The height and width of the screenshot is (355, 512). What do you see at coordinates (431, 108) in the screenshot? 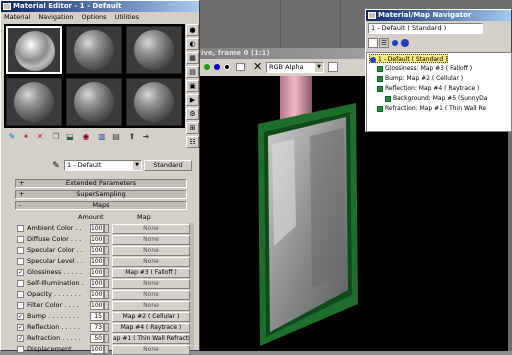
I see `tree-item-refraction: Refraction: Map #1 ( Thin Wall Re` at bounding box center [431, 108].